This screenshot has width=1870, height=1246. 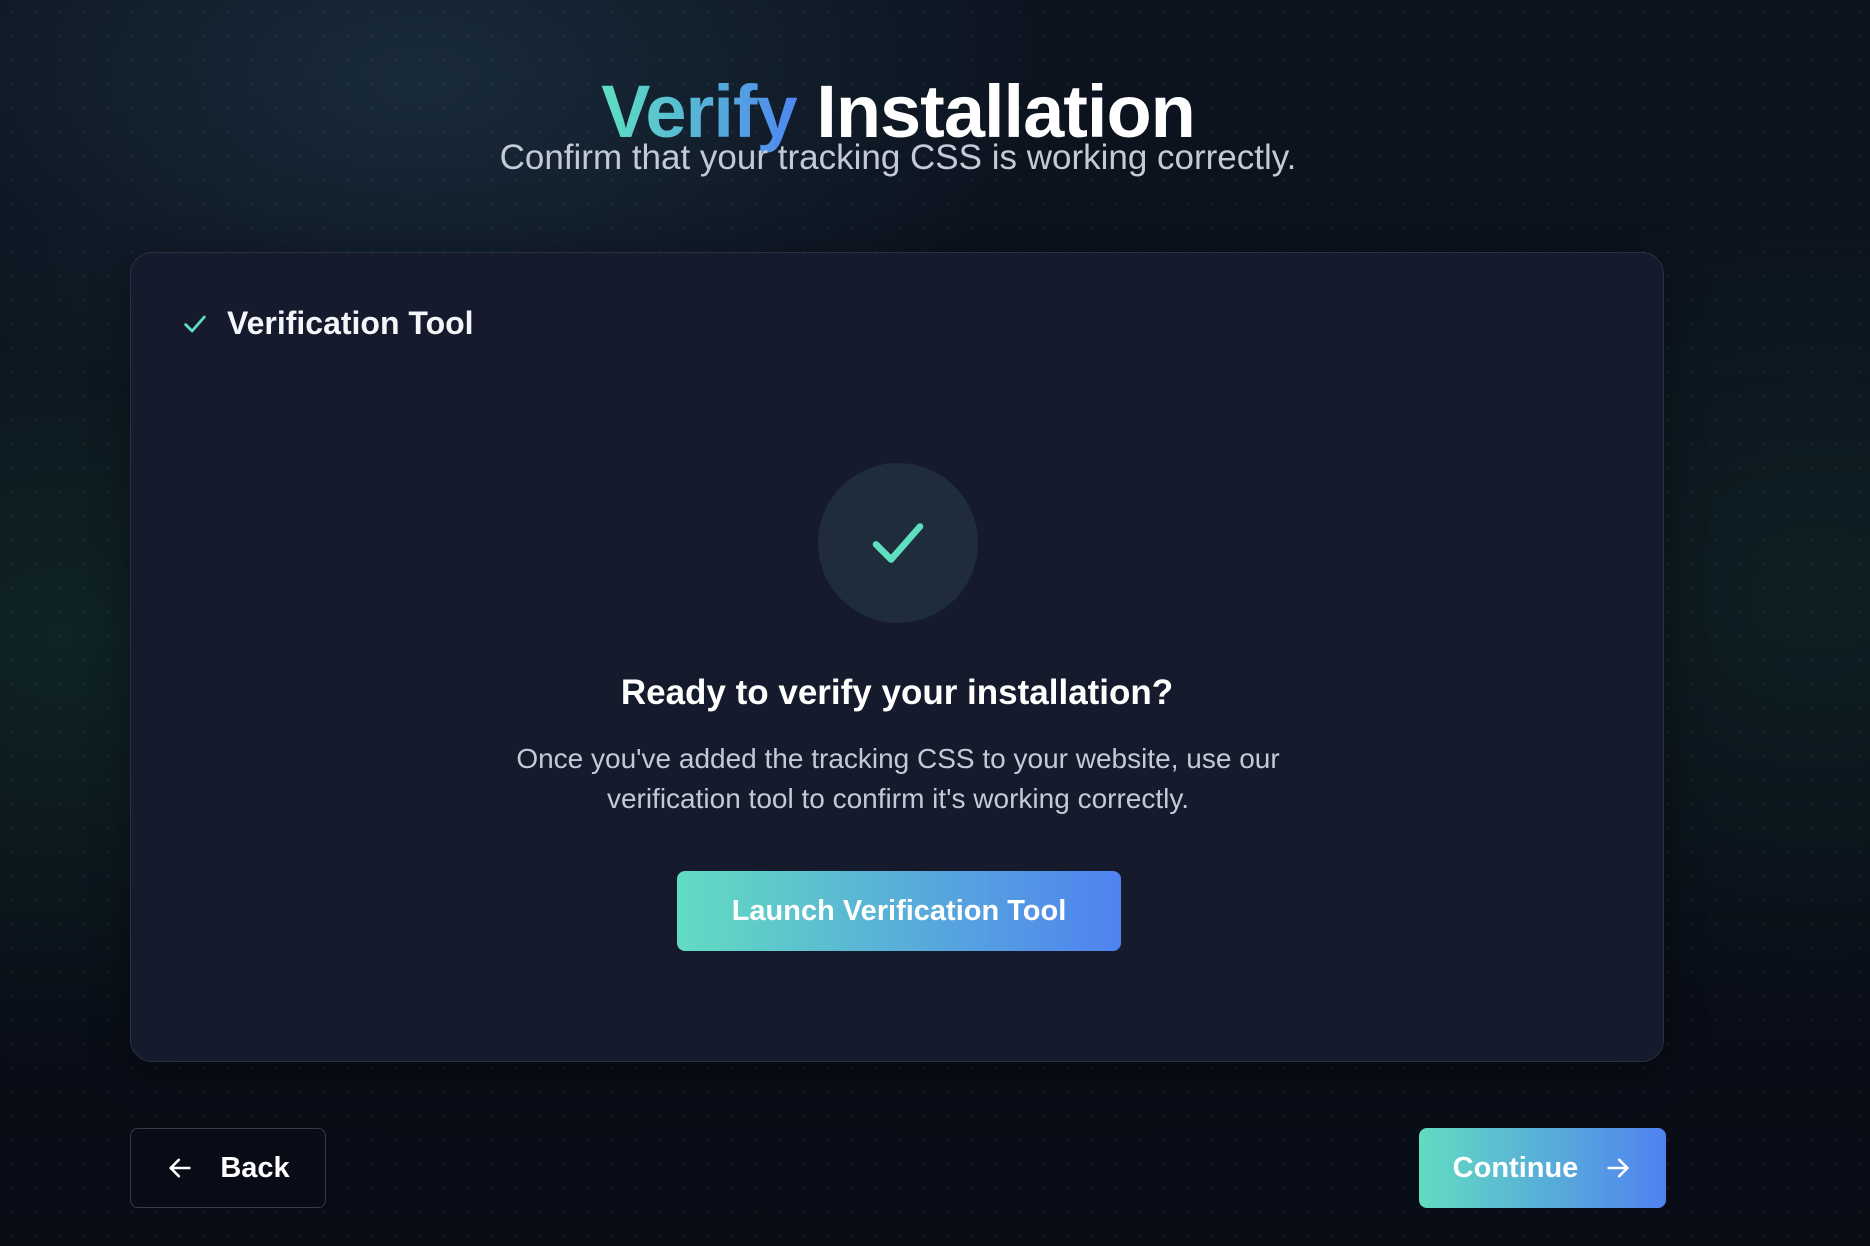 What do you see at coordinates (897, 692) in the screenshot?
I see `card-heading: Ready to verify your installation?` at bounding box center [897, 692].